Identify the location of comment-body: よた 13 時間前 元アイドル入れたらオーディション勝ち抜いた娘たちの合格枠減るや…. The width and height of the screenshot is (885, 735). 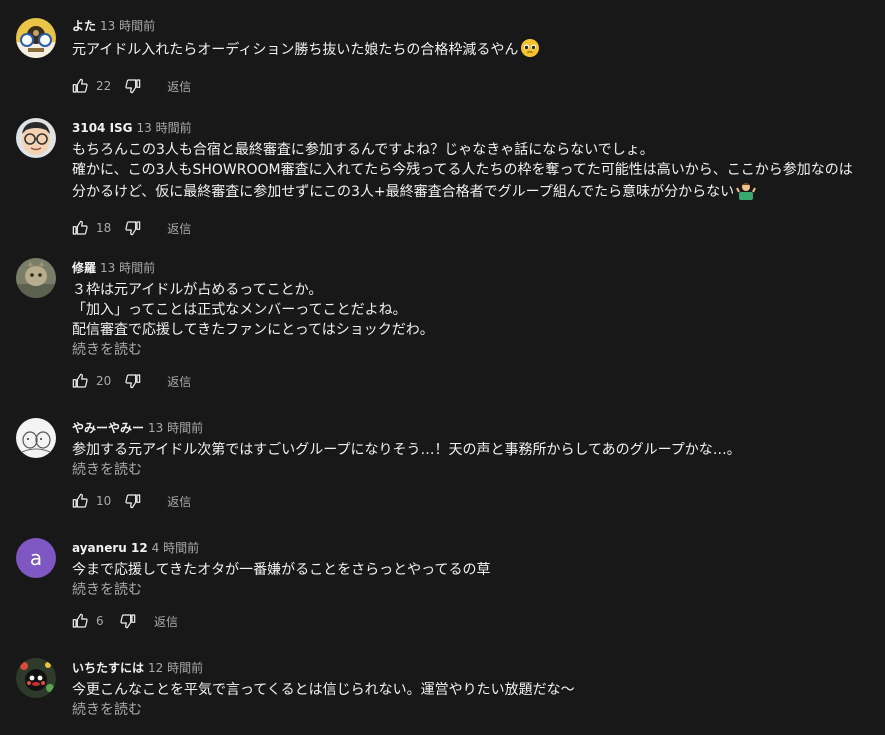
(468, 56).